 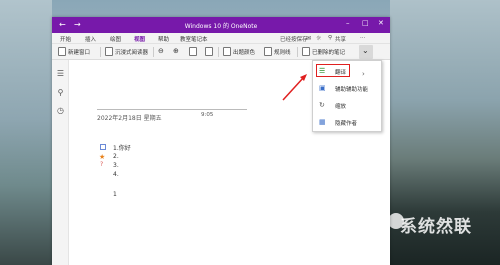 I want to click on zoom-icon: ↻, so click(x=322, y=105).